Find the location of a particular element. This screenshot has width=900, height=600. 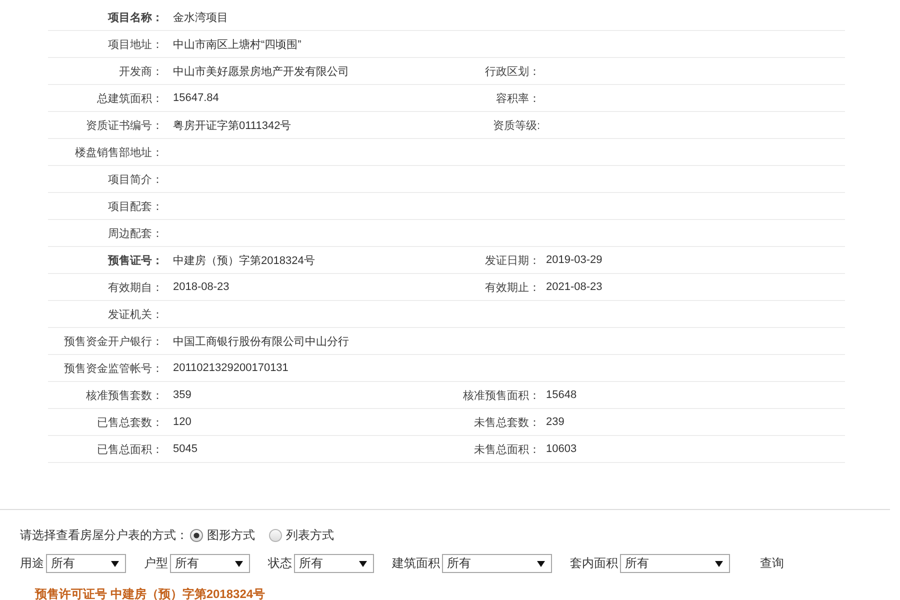

field-label: 项目配套： is located at coordinates (135, 206).